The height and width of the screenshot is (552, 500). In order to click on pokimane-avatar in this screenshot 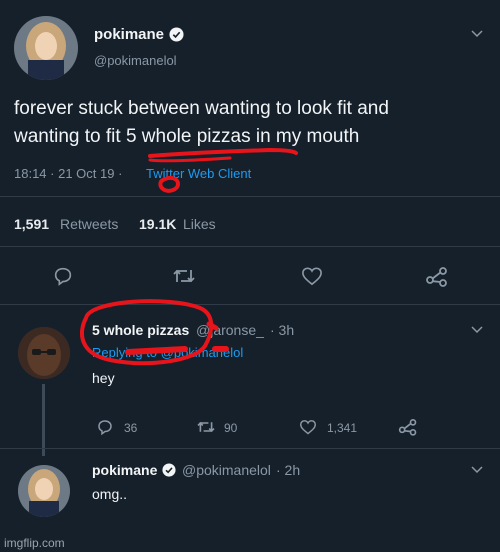, I will do `click(46, 48)`.